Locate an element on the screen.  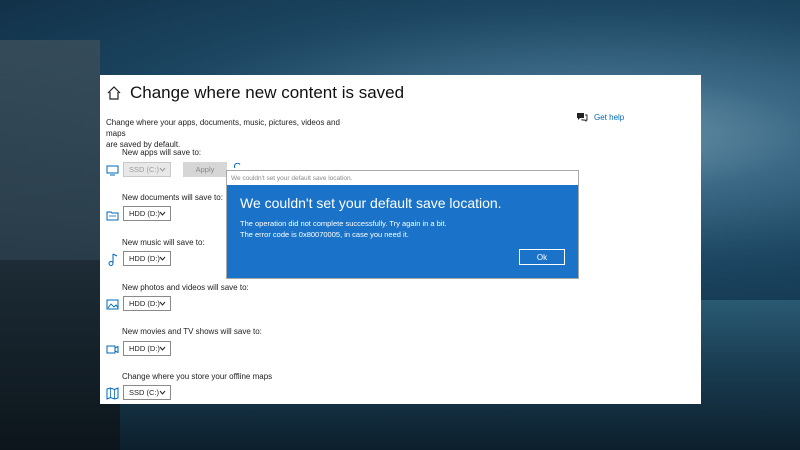
setting-label-documents: New documents will save to: is located at coordinates (172, 197).